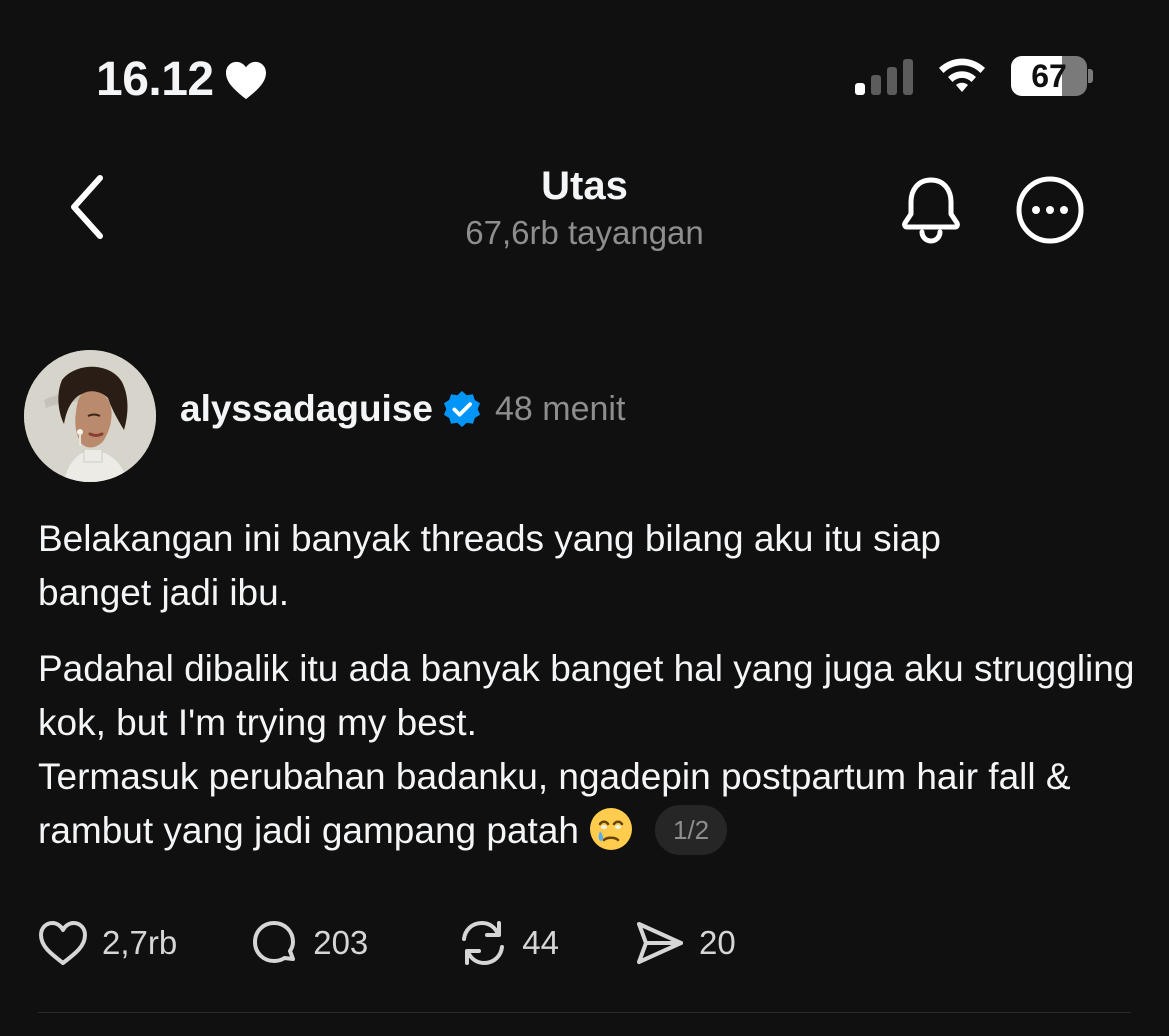 Image resolution: width=1169 pixels, height=1036 pixels. I want to click on share-button: 20, so click(684, 943).